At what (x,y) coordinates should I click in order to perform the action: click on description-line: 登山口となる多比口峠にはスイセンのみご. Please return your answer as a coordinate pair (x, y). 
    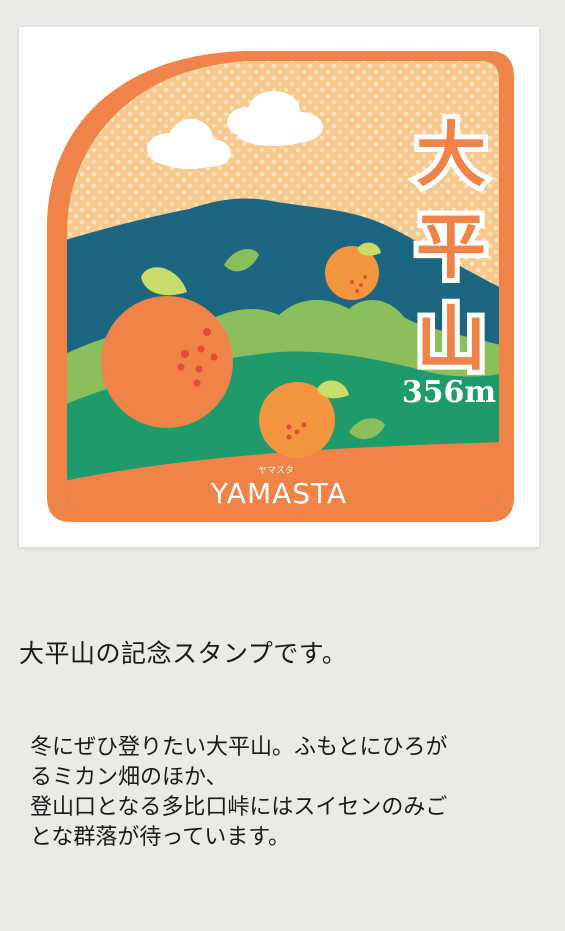
    Looking at the image, I should click on (239, 807).